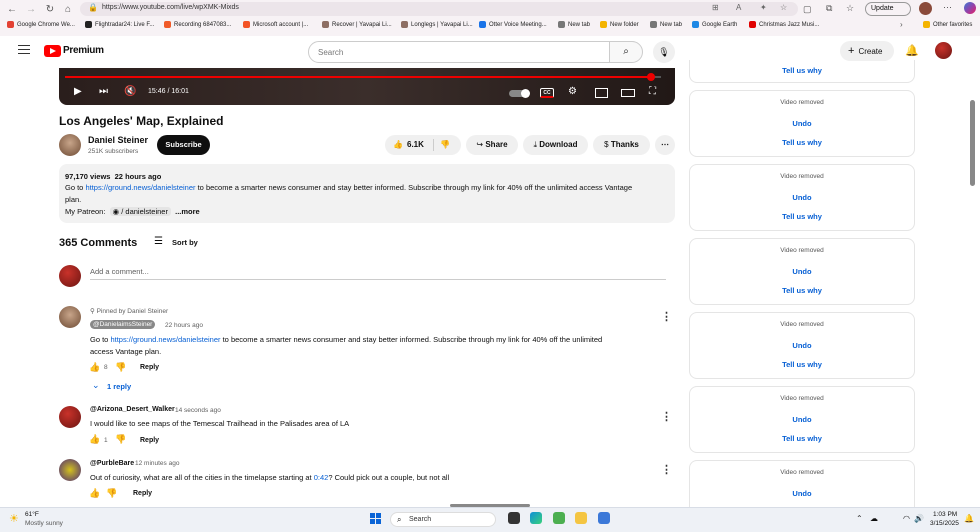 This screenshot has height=532, width=980. I want to click on comment-age: 12 minutes ago, so click(157, 463).